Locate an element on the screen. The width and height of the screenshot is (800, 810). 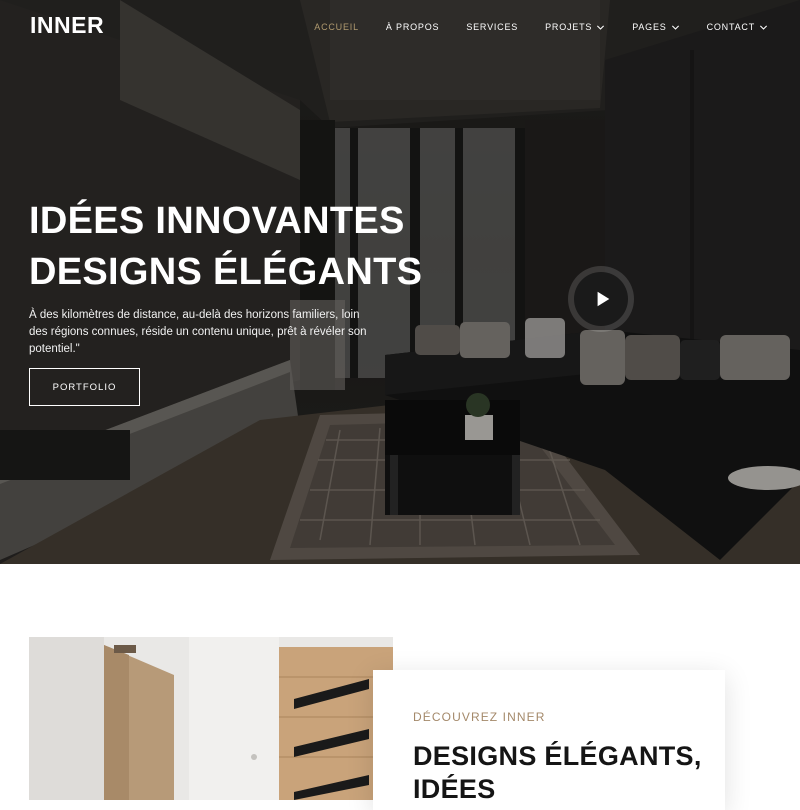
nav-item-projets: PROJETS is located at coordinates (575, 27).